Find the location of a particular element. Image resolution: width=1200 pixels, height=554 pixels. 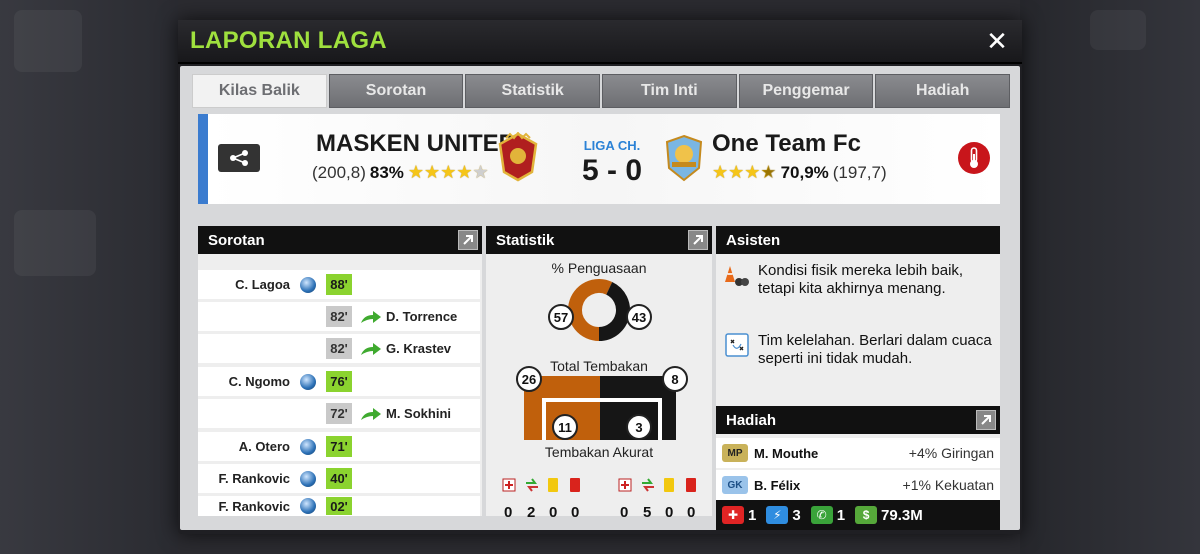

reward-row: MP M. Mouthe +4% Giringan is located at coordinates (858, 453).